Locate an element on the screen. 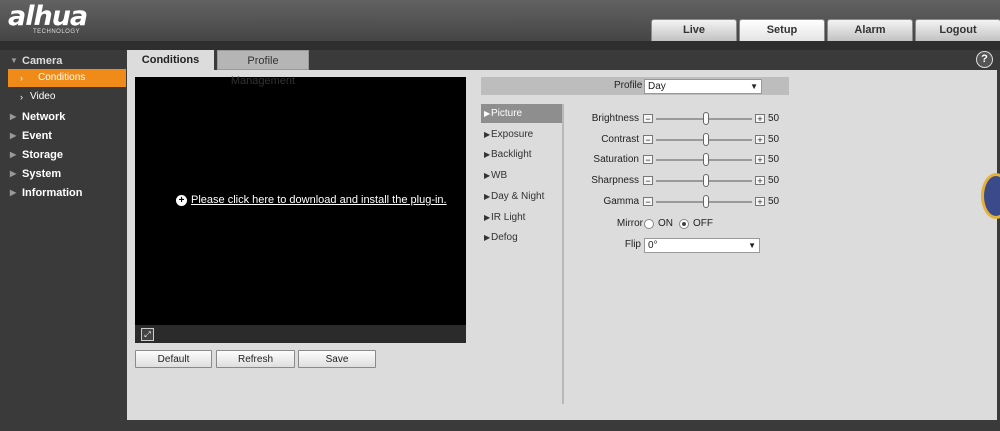  sidebar-item-storage: ▶ Storage is located at coordinates (63, 155).